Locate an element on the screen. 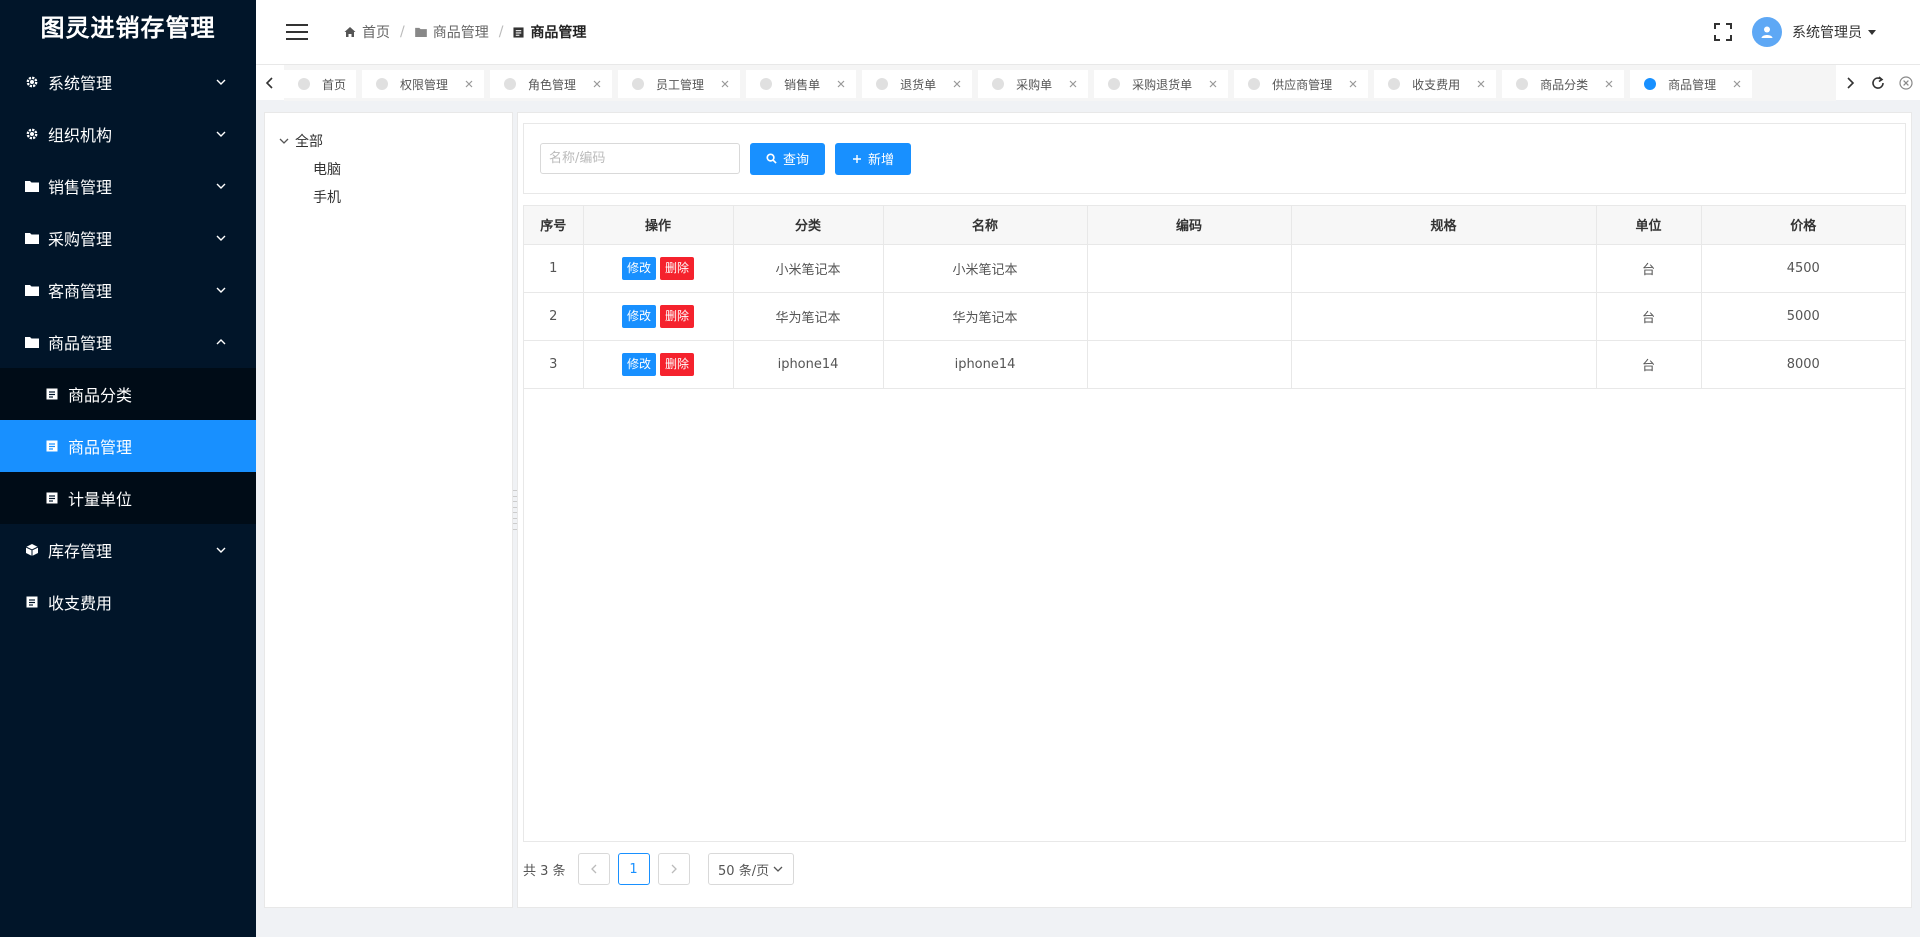 This screenshot has height=937, width=1920. tree-node-phone: 手机 is located at coordinates (388, 197).